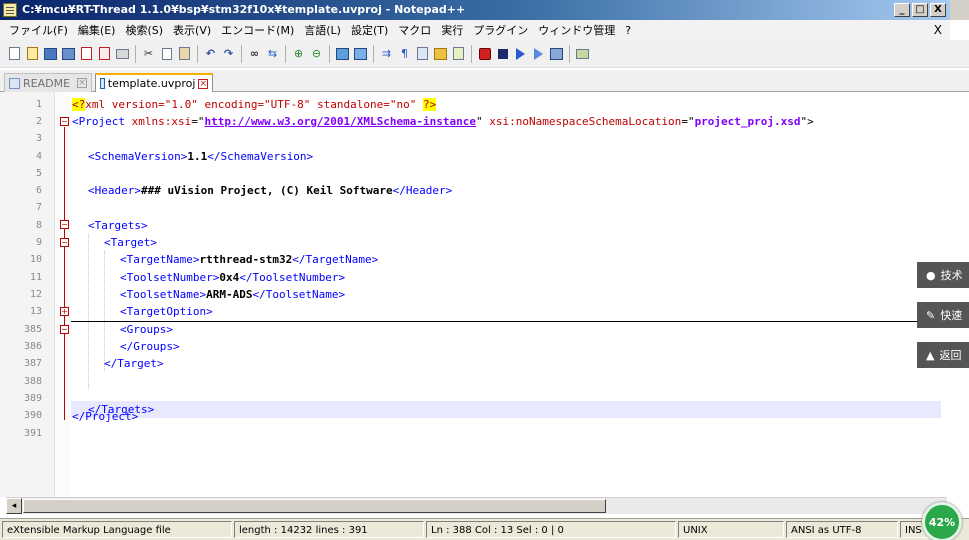 This screenshot has height=540, width=969. What do you see at coordinates (942, 521) in the screenshot?
I see `progress-badge: 42%` at bounding box center [942, 521].